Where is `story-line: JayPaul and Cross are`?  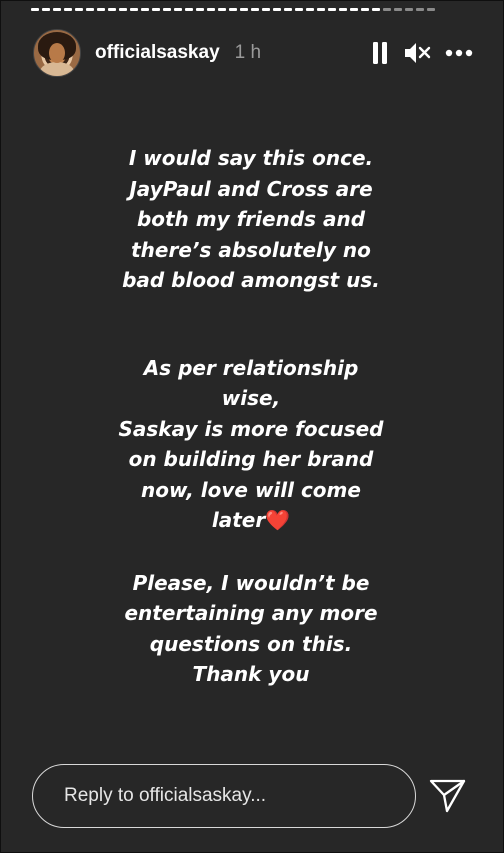
story-line: JayPaul and Cross are is located at coordinates (251, 188).